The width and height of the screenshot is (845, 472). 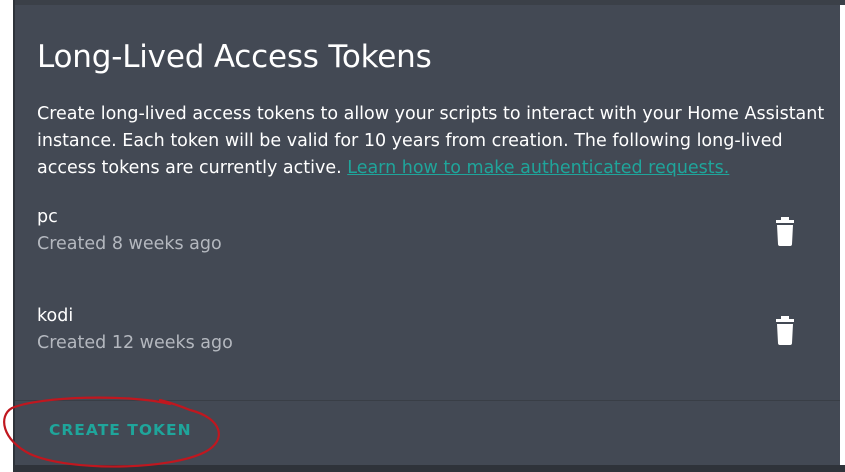 I want to click on card-edge-bottom, so click(x=429, y=468).